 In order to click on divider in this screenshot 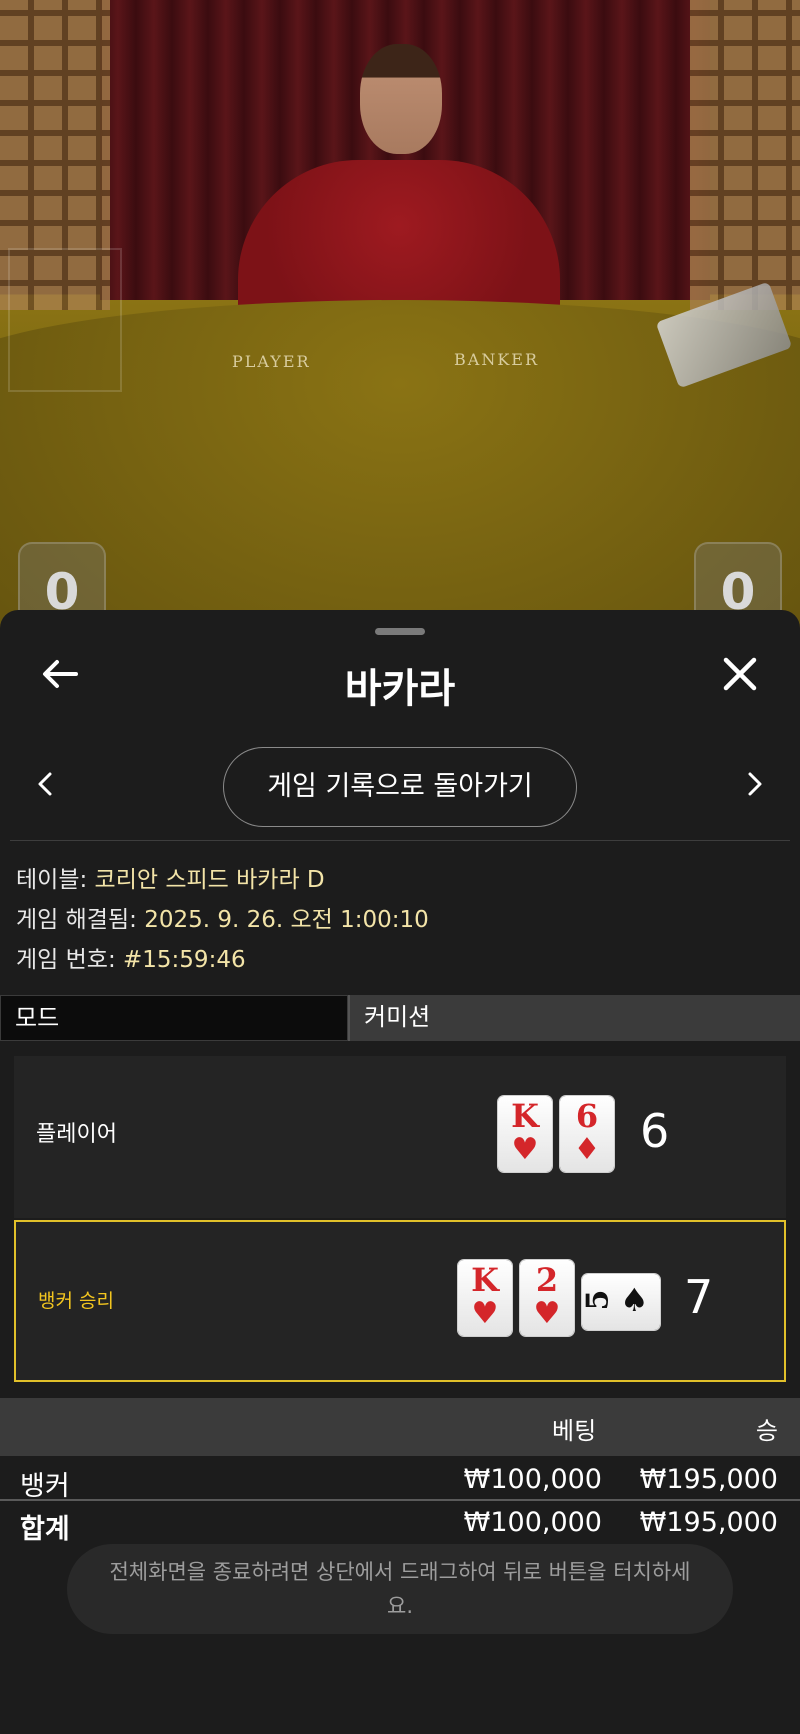, I will do `click(400, 840)`.